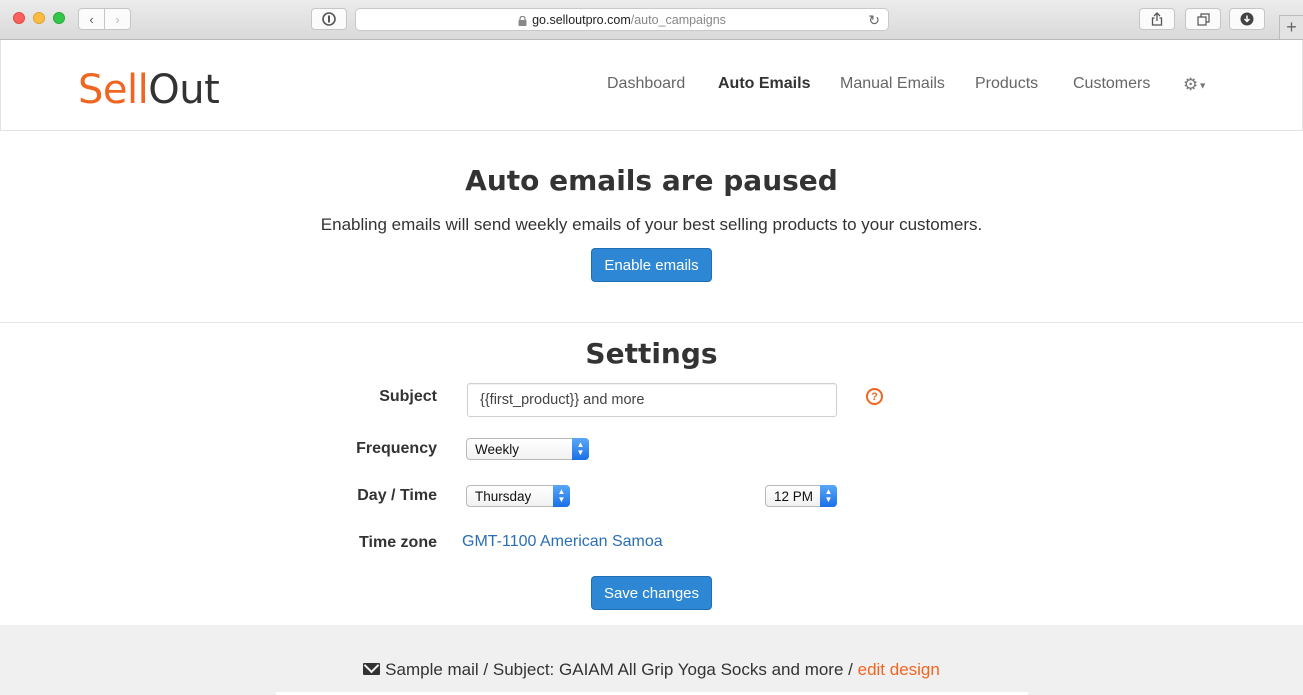 Image resolution: width=1303 pixels, height=695 pixels. I want to click on share-button, so click(1157, 19).